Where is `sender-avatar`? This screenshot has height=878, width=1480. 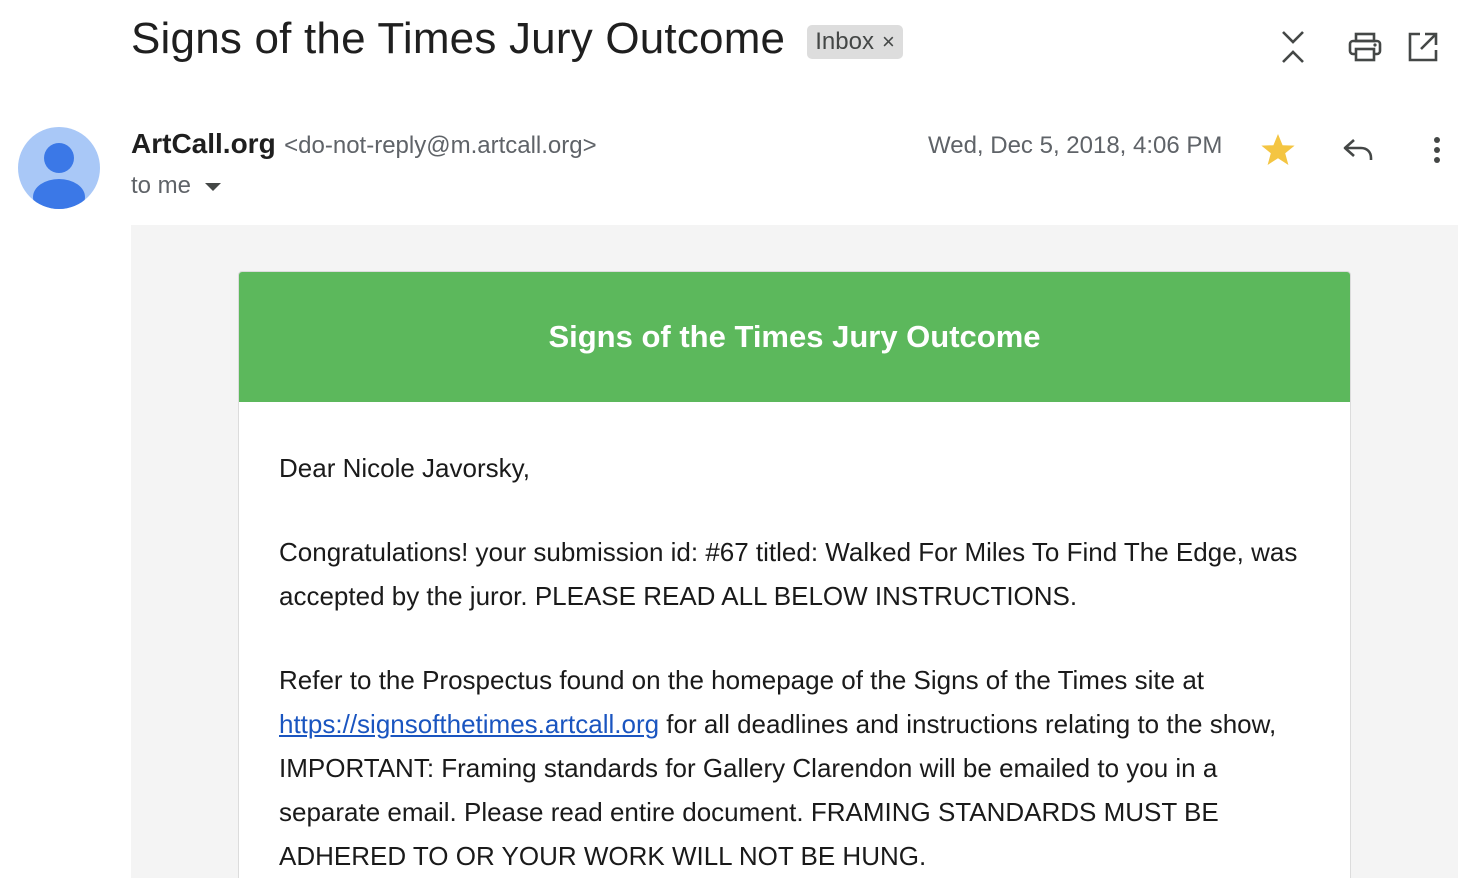 sender-avatar is located at coordinates (59, 168).